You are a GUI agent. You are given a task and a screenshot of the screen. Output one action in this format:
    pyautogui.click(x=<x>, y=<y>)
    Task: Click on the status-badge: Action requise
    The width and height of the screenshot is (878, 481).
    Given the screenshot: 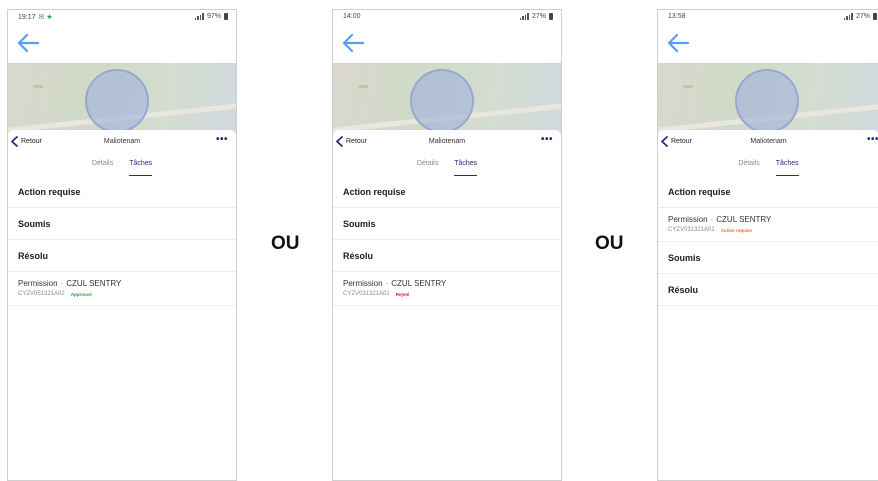 What is the action you would take?
    pyautogui.click(x=736, y=230)
    